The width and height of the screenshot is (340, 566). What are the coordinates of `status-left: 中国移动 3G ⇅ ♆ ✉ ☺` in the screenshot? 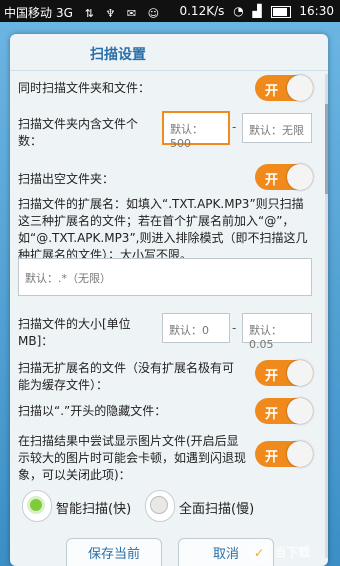 It's located at (83, 12).